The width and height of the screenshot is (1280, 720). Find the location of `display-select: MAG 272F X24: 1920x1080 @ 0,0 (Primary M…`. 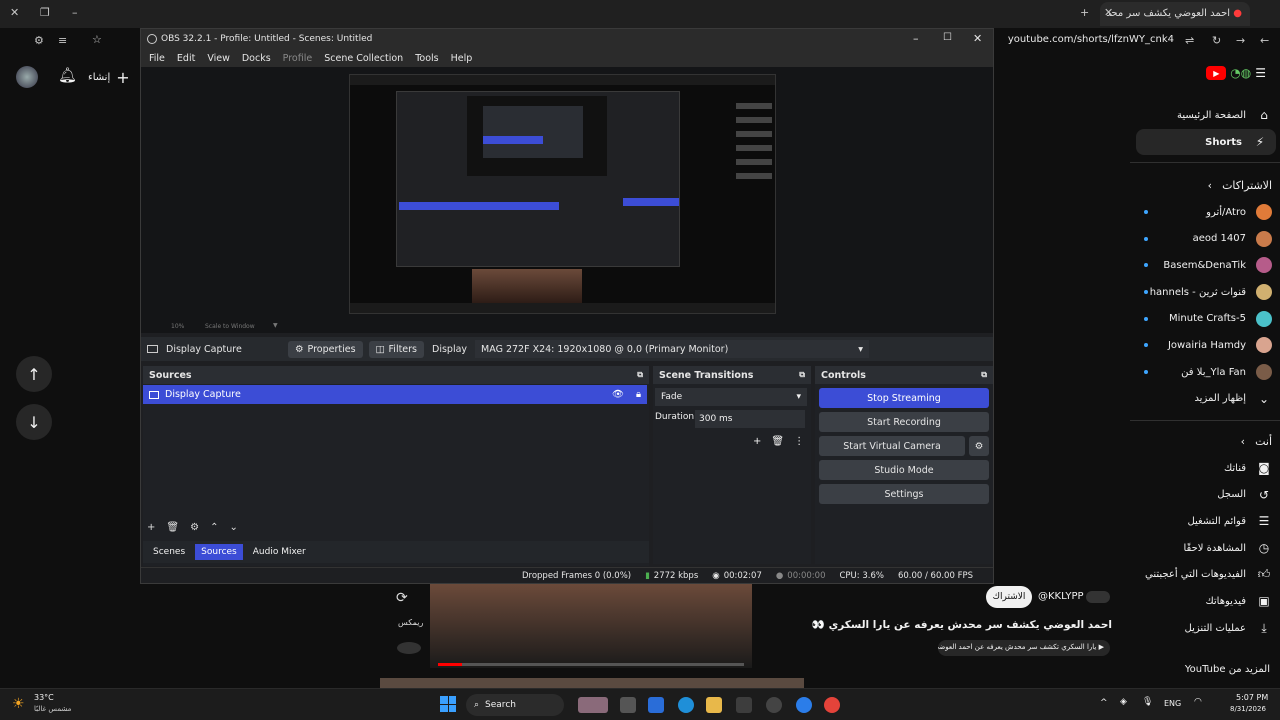

display-select: MAG 272F X24: 1920x1080 @ 0,0 (Primary M… is located at coordinates (672, 349).